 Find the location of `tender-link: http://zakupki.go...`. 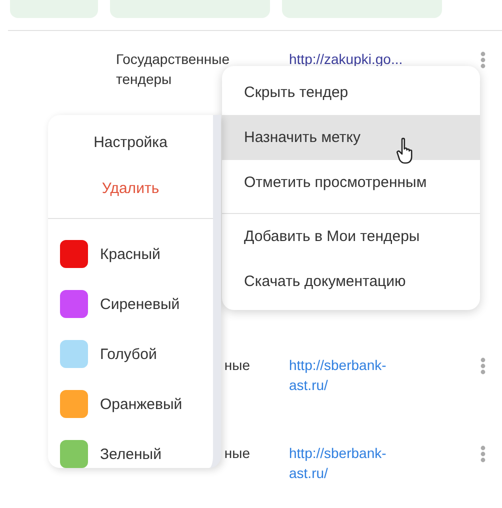

tender-link: http://zakupki.go... is located at coordinates (354, 59).